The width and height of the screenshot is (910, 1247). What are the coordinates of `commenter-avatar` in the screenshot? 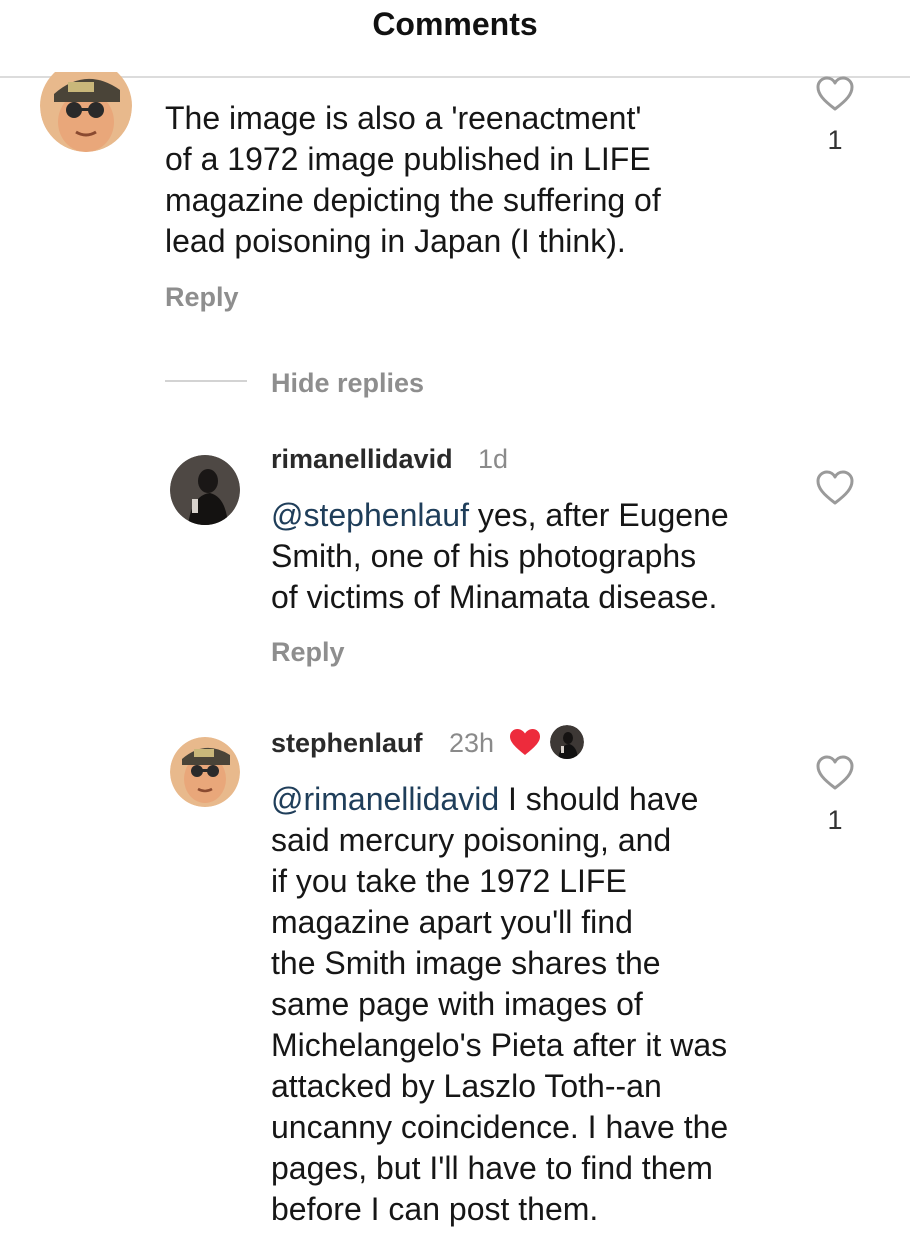 It's located at (86, 112).